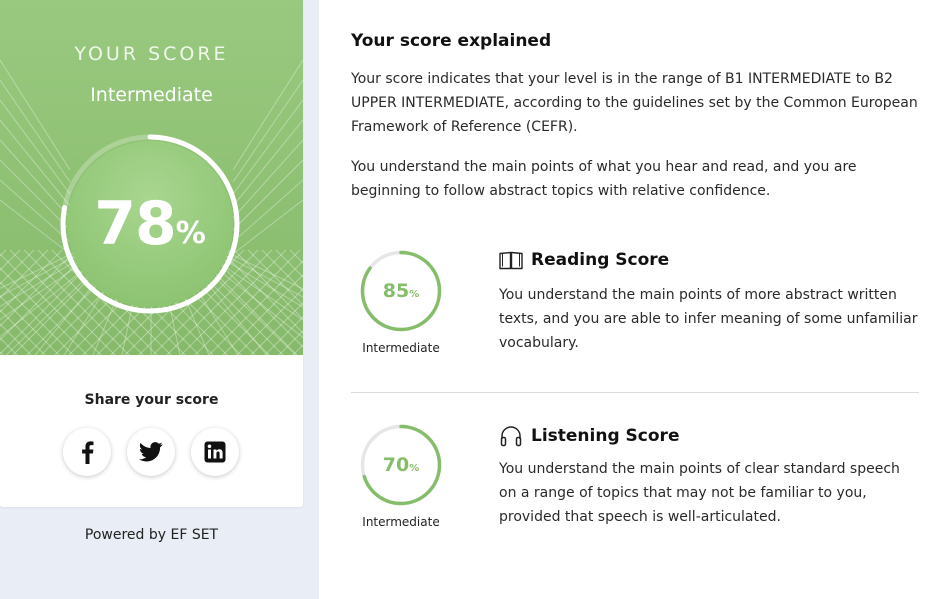  Describe the element at coordinates (451, 41) in the screenshot. I see `explanation-title: Your score explained` at that location.